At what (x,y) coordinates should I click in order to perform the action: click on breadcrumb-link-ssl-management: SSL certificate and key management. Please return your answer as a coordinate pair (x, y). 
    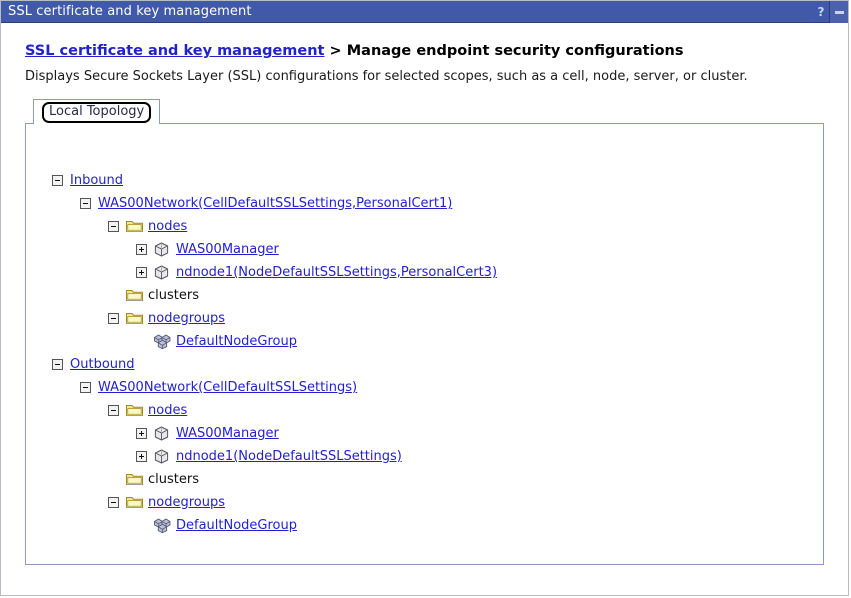
    Looking at the image, I should click on (174, 51).